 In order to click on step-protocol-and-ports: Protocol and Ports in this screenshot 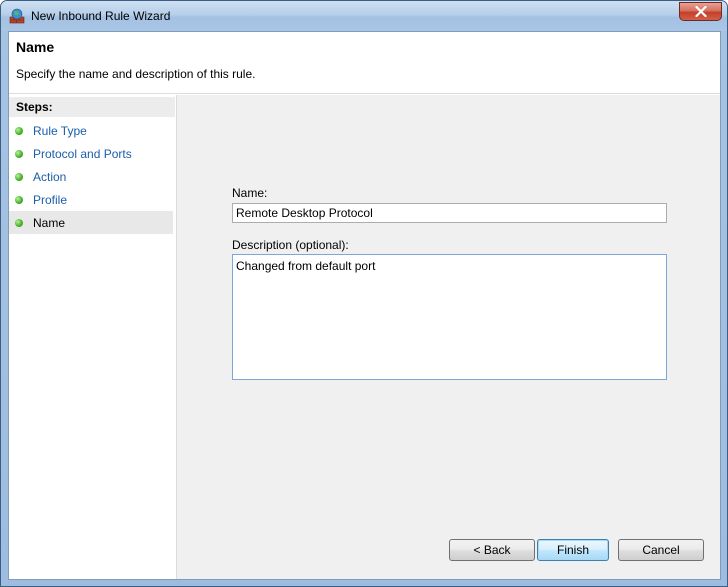, I will do `click(91, 153)`.